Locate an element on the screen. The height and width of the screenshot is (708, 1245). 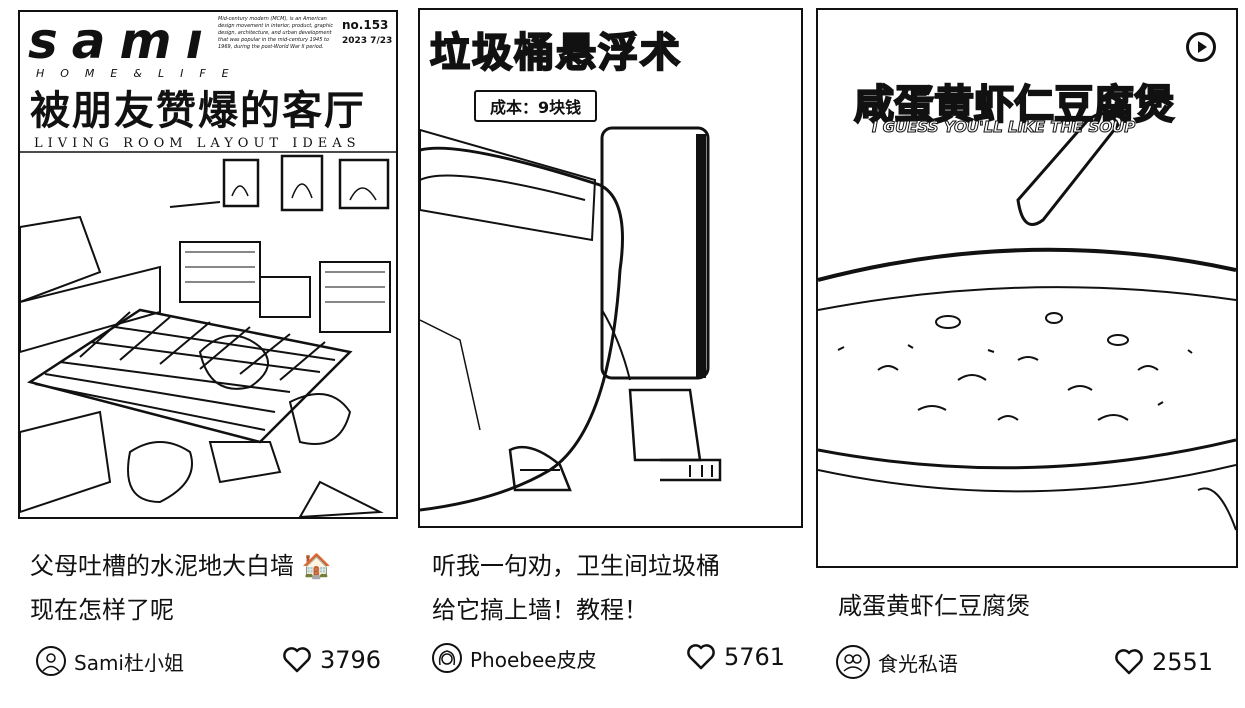
card-title-line-1: 听我一句劝，卫生间垃圾桶 is located at coordinates (576, 566).